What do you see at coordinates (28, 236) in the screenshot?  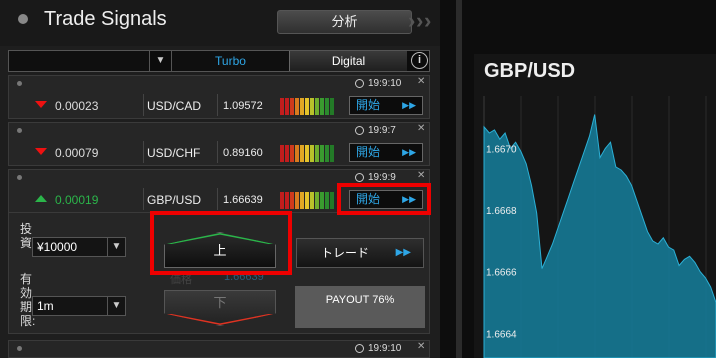 I see `investment-label: 投資:` at bounding box center [28, 236].